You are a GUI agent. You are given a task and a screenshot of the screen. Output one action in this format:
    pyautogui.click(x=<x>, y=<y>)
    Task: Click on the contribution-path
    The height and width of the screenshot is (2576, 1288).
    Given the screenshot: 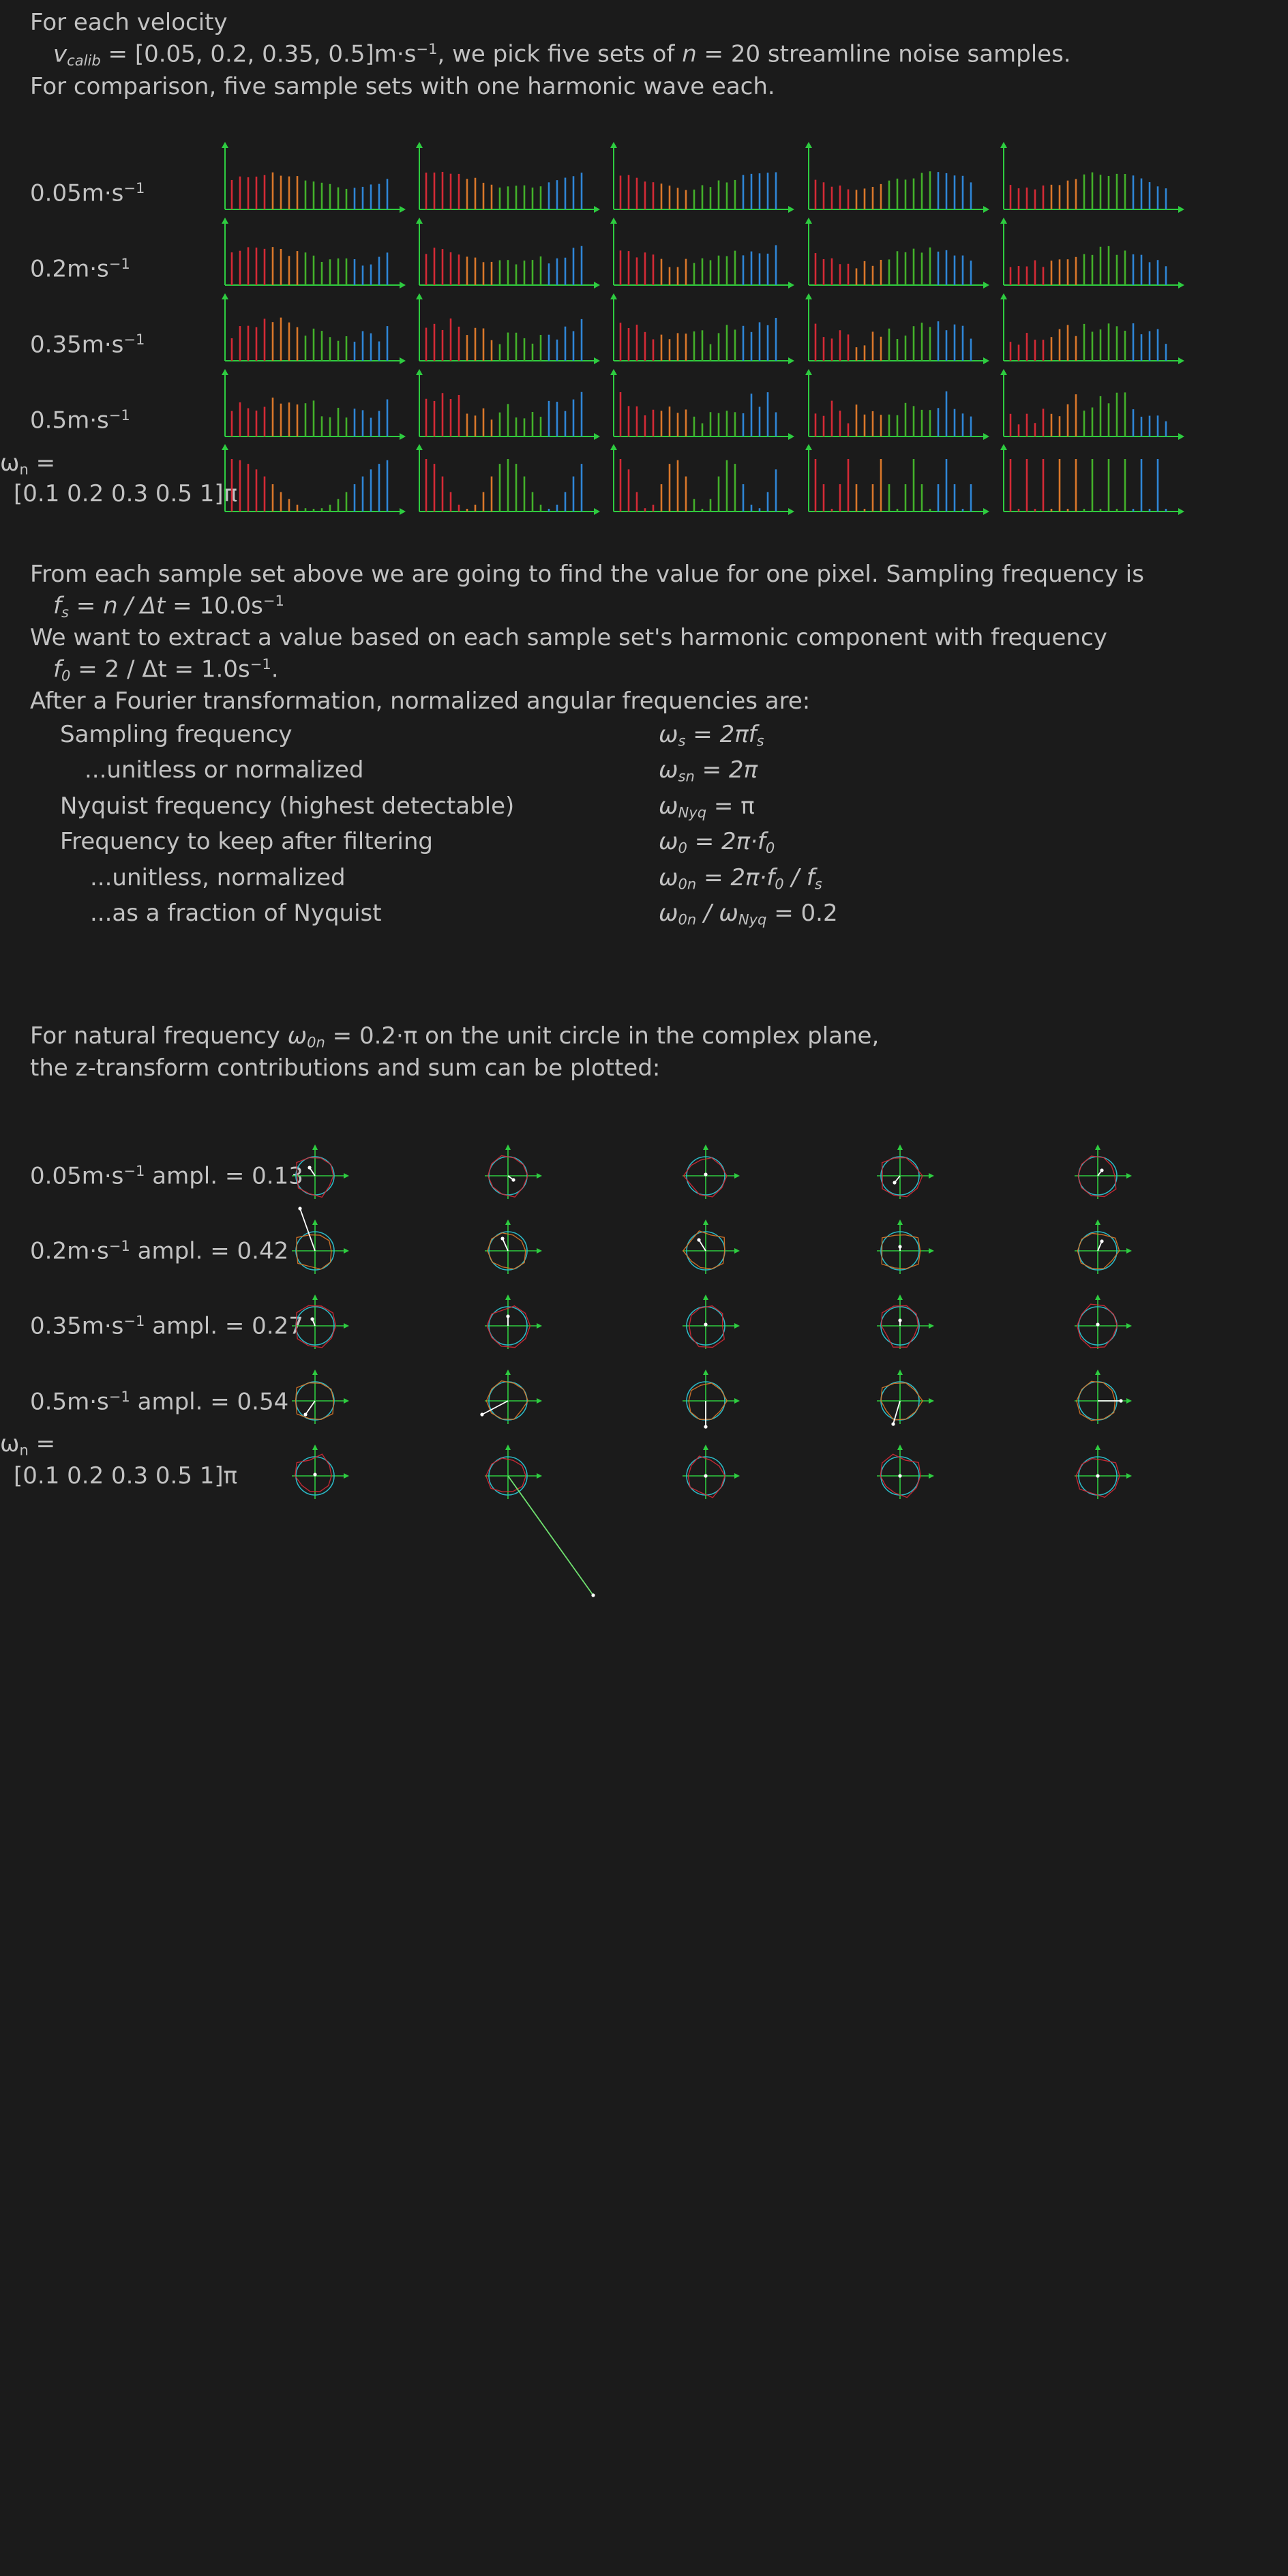 What is the action you would take?
    pyautogui.click(x=314, y=1252)
    